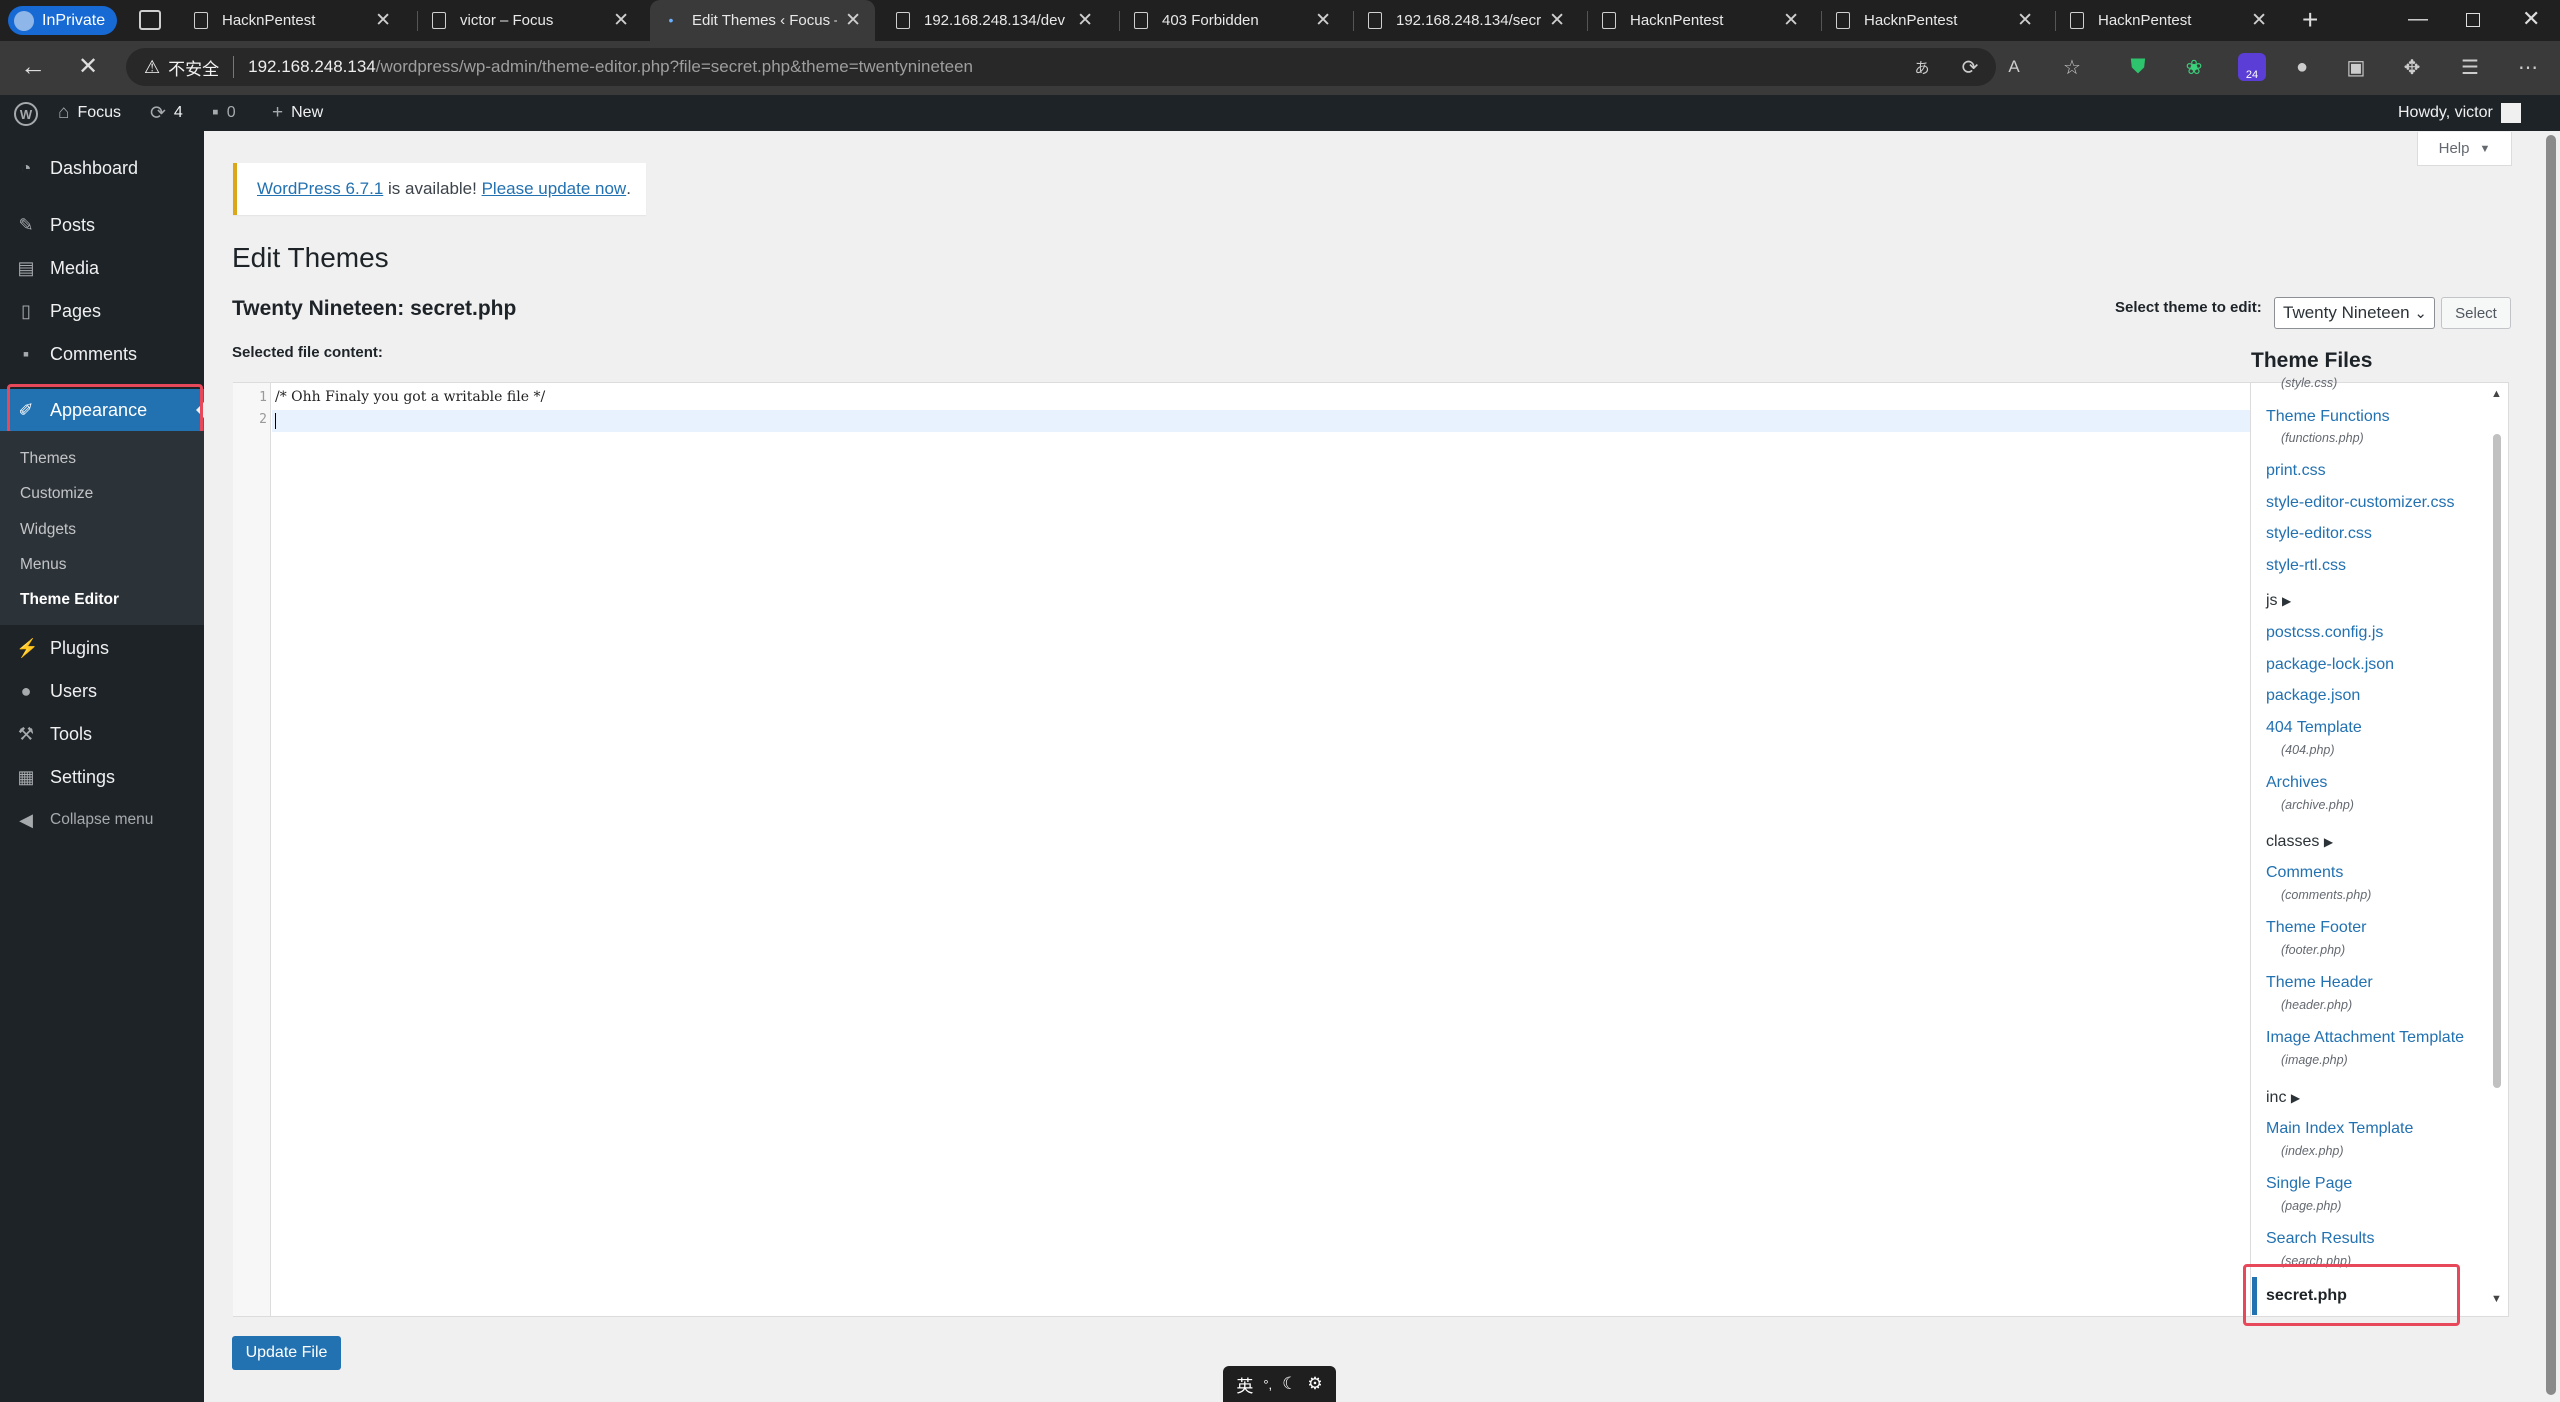 The width and height of the screenshot is (2560, 1402). I want to click on sidebar-item-comments: ▪ Comments, so click(102, 354).